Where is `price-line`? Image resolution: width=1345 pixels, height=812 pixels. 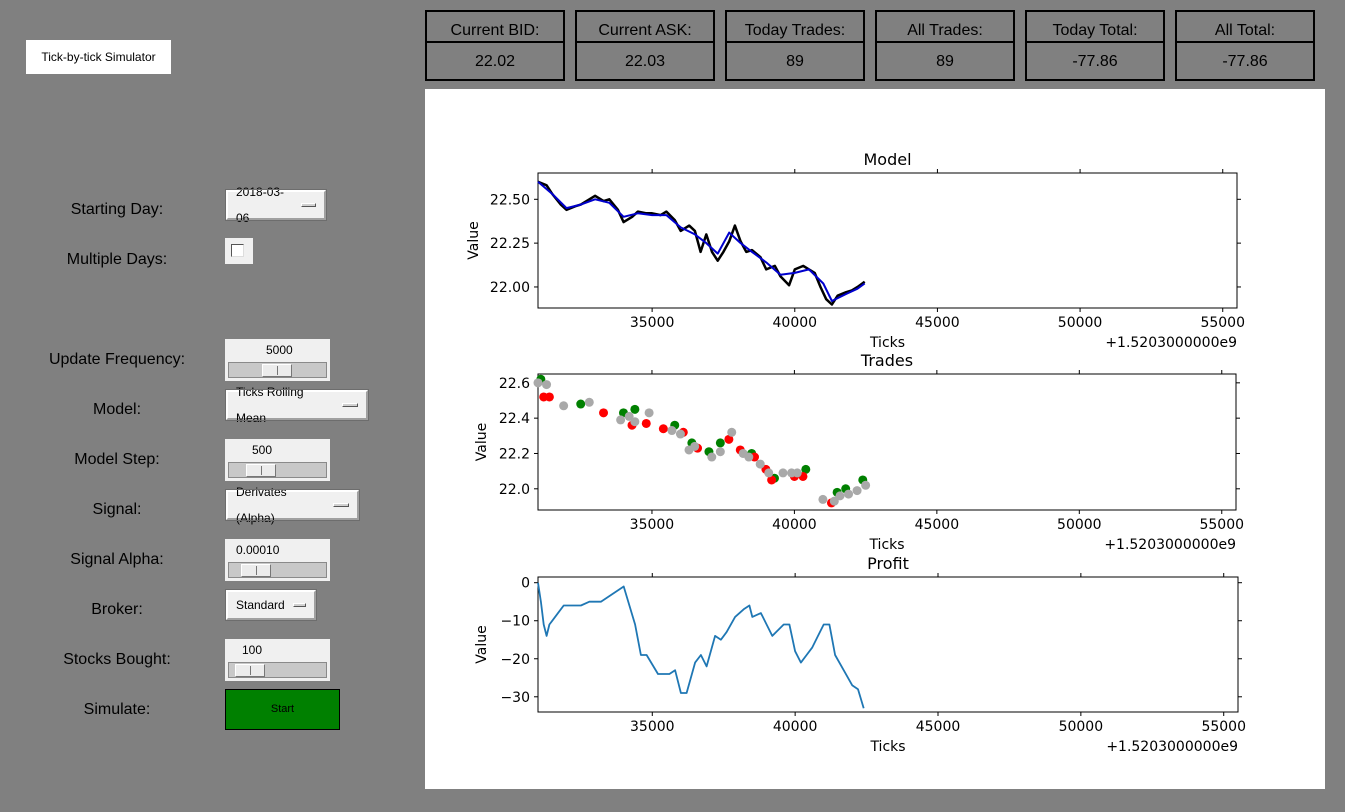
price-line is located at coordinates (701, 243).